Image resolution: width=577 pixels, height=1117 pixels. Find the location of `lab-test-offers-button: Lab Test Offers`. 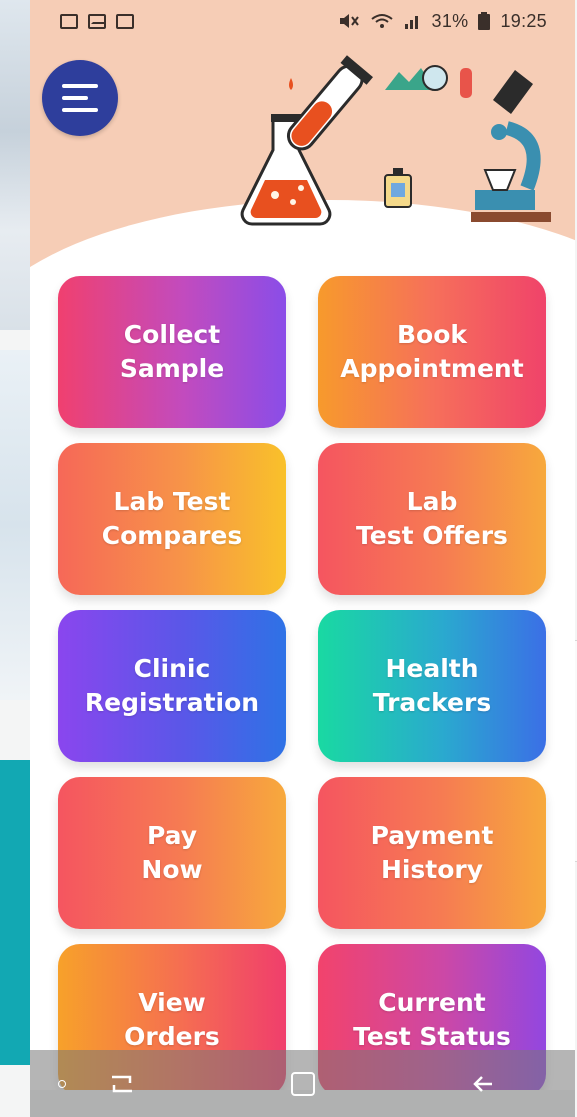

lab-test-offers-button: Lab Test Offers is located at coordinates (432, 519).